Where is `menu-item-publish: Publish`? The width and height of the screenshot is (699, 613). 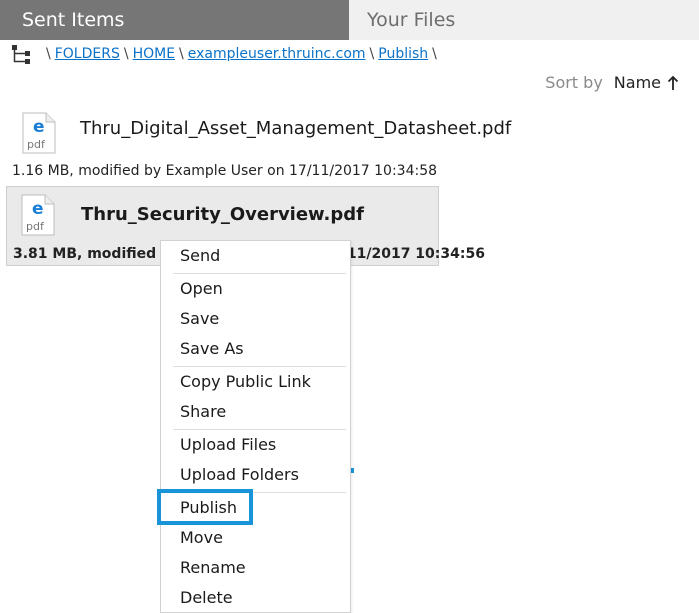
menu-item-publish: Publish is located at coordinates (208, 507).